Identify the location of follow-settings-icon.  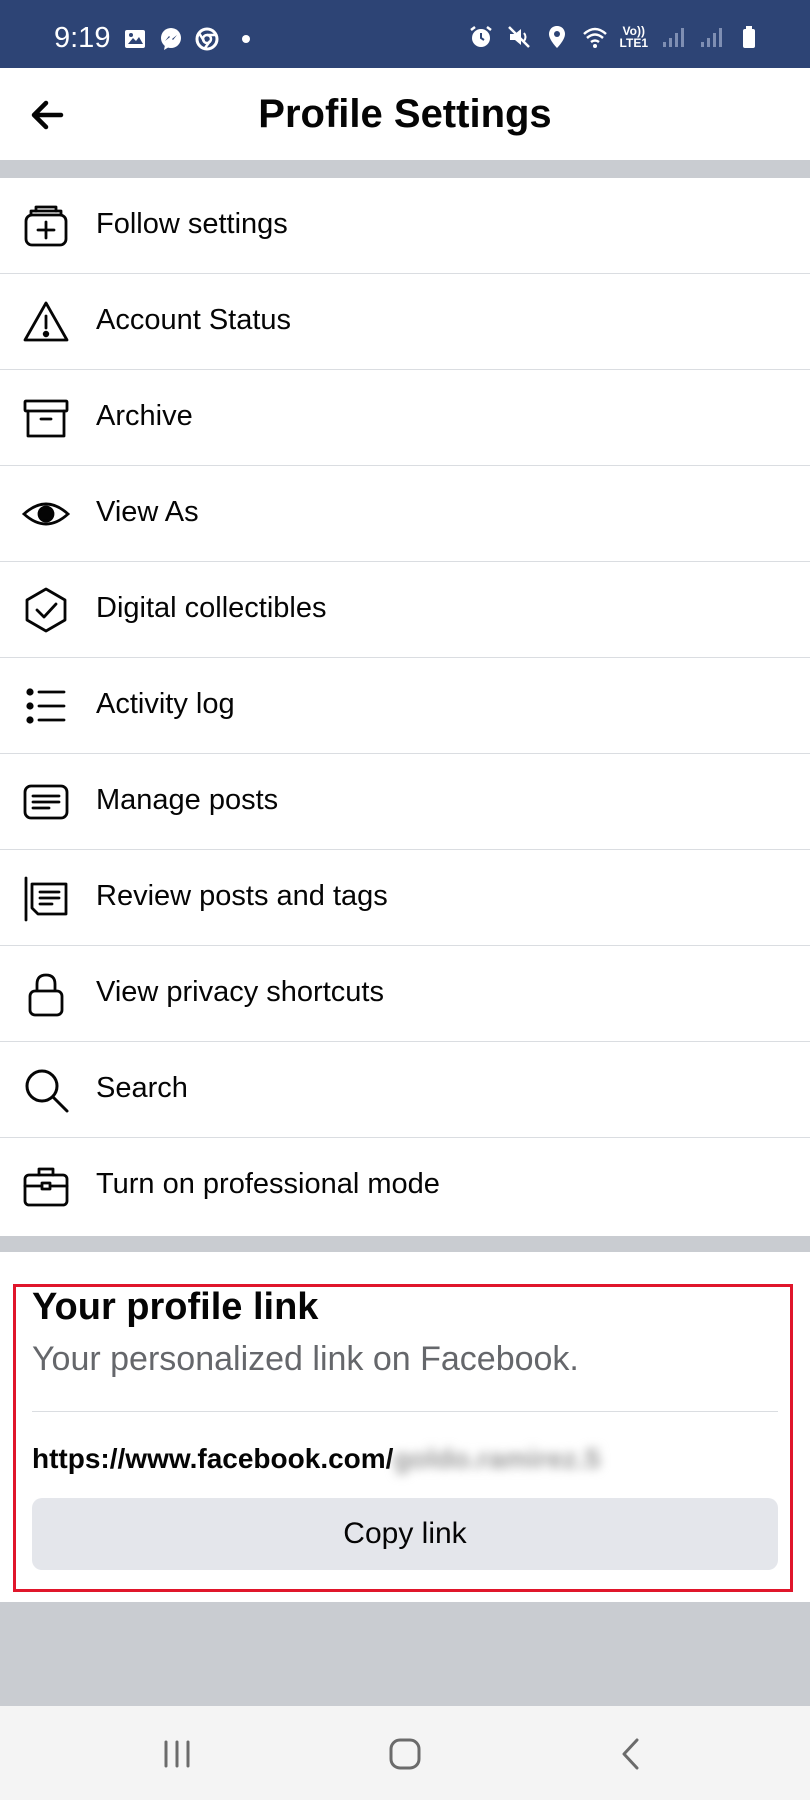
(46, 226).